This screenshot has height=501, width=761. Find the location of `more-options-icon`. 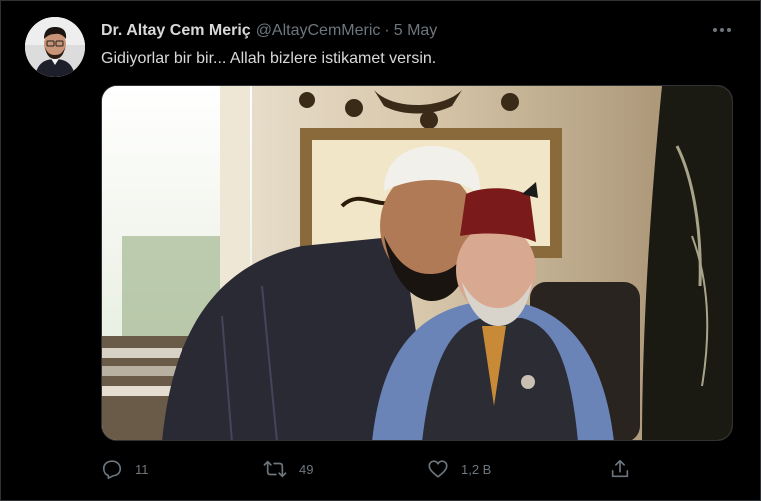

more-options-icon is located at coordinates (722, 30).